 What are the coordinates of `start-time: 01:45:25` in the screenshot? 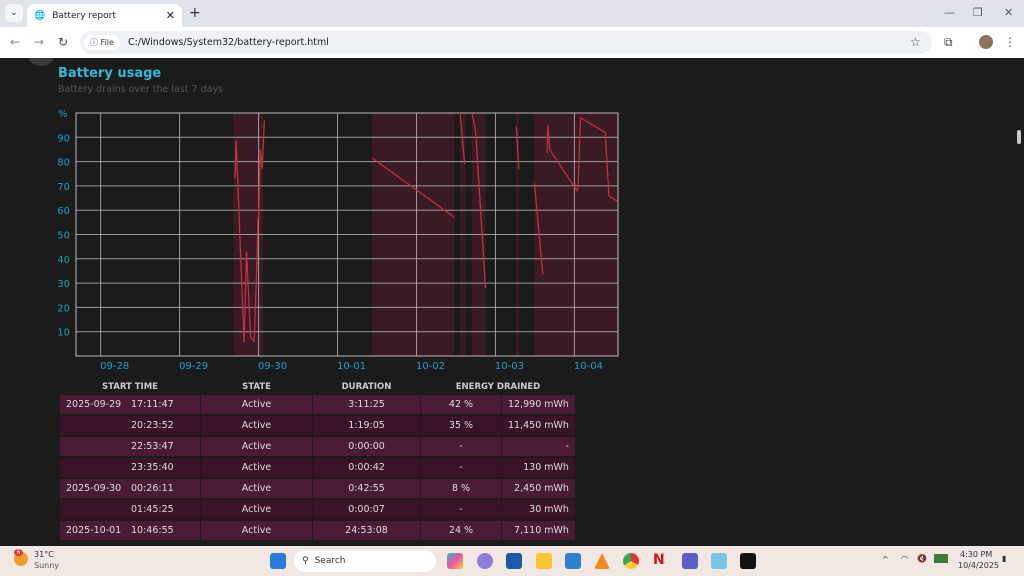 It's located at (152, 509).